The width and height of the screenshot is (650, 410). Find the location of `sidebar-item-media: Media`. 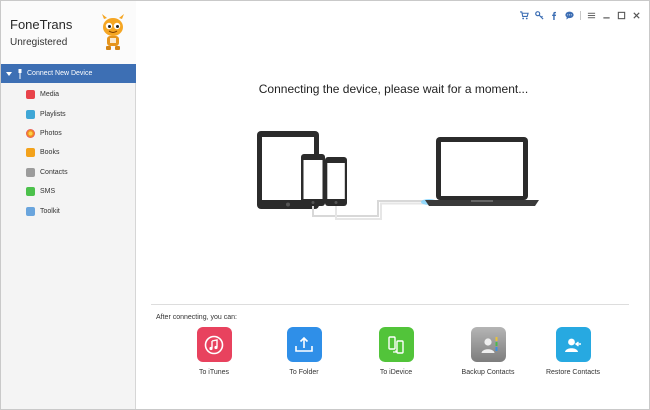

sidebar-item-media: Media is located at coordinates (68, 94).